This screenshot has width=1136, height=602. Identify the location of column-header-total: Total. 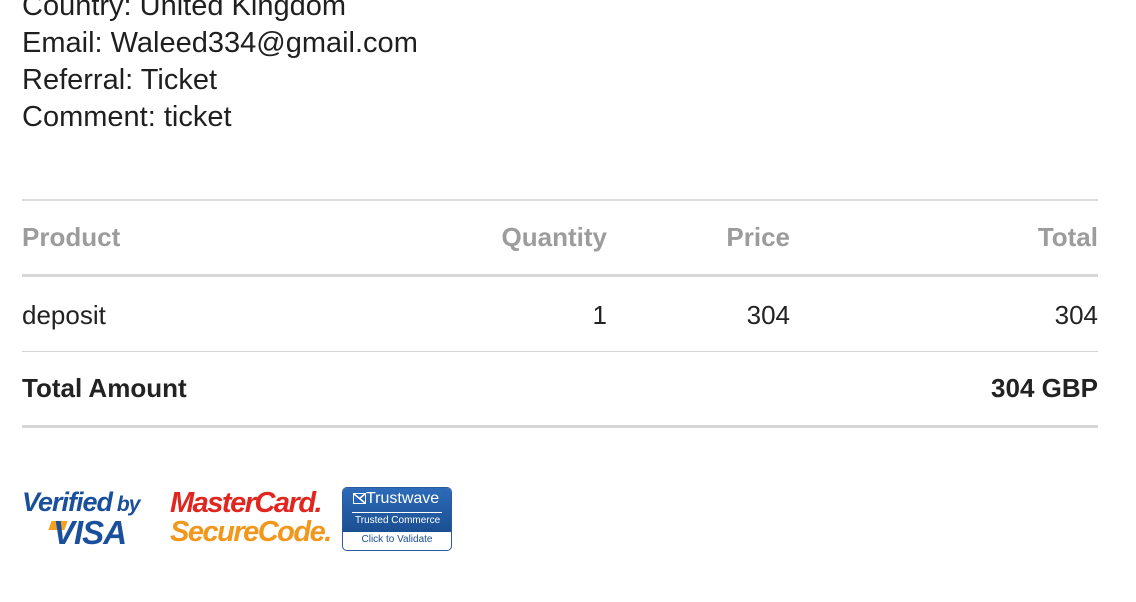
(1067, 237).